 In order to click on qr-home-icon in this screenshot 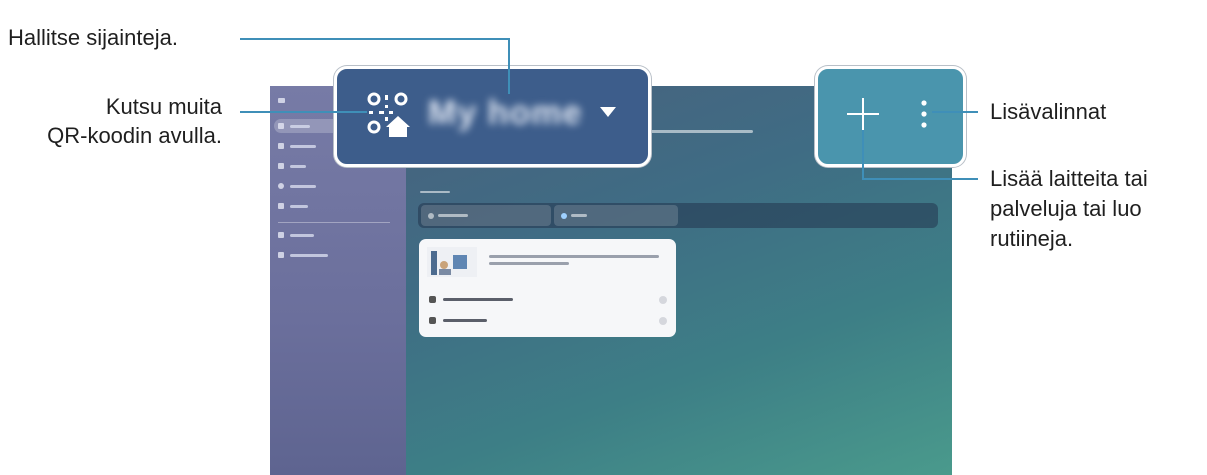, I will do `click(388, 114)`.